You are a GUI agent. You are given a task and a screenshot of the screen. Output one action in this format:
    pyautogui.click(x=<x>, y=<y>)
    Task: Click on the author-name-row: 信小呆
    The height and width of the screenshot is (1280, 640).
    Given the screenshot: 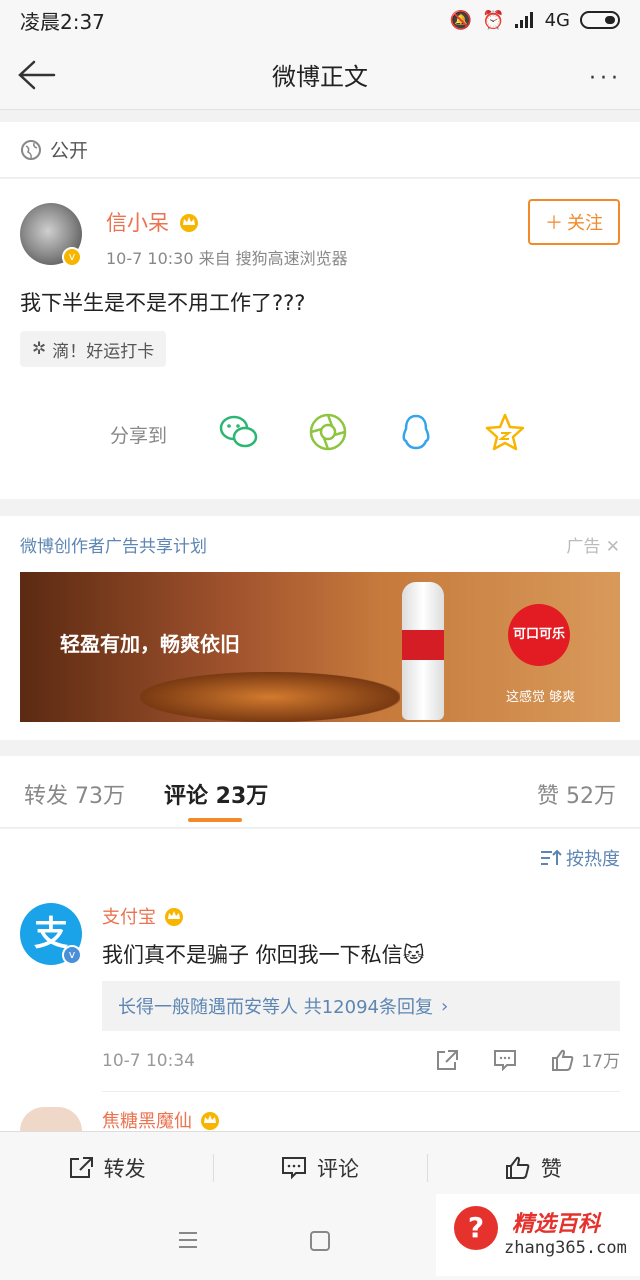 What is the action you would take?
    pyautogui.click(x=153, y=222)
    